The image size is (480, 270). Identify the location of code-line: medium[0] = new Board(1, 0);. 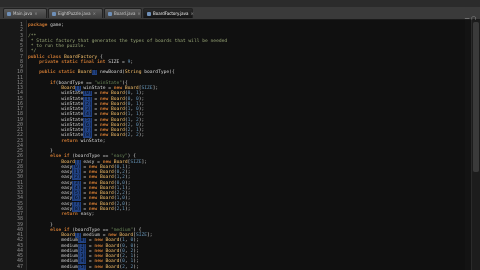
(83, 241).